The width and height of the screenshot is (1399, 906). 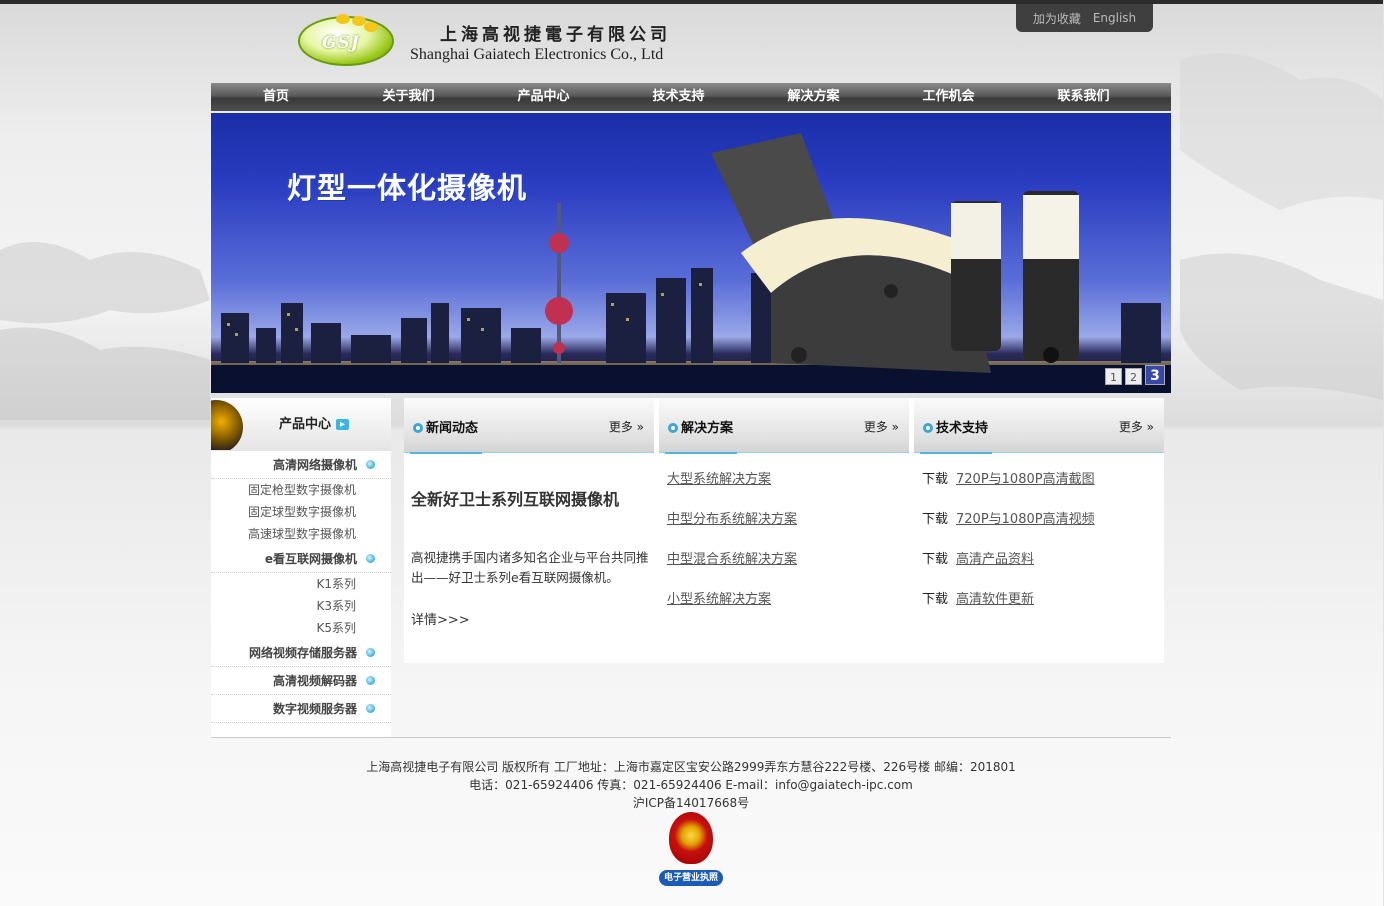 What do you see at coordinates (530, 567) in the screenshot?
I see `news-summary: 高视捷携手国内诸多知名企业与平台共同推出——好卫士系列e看互联网摄像机。` at bounding box center [530, 567].